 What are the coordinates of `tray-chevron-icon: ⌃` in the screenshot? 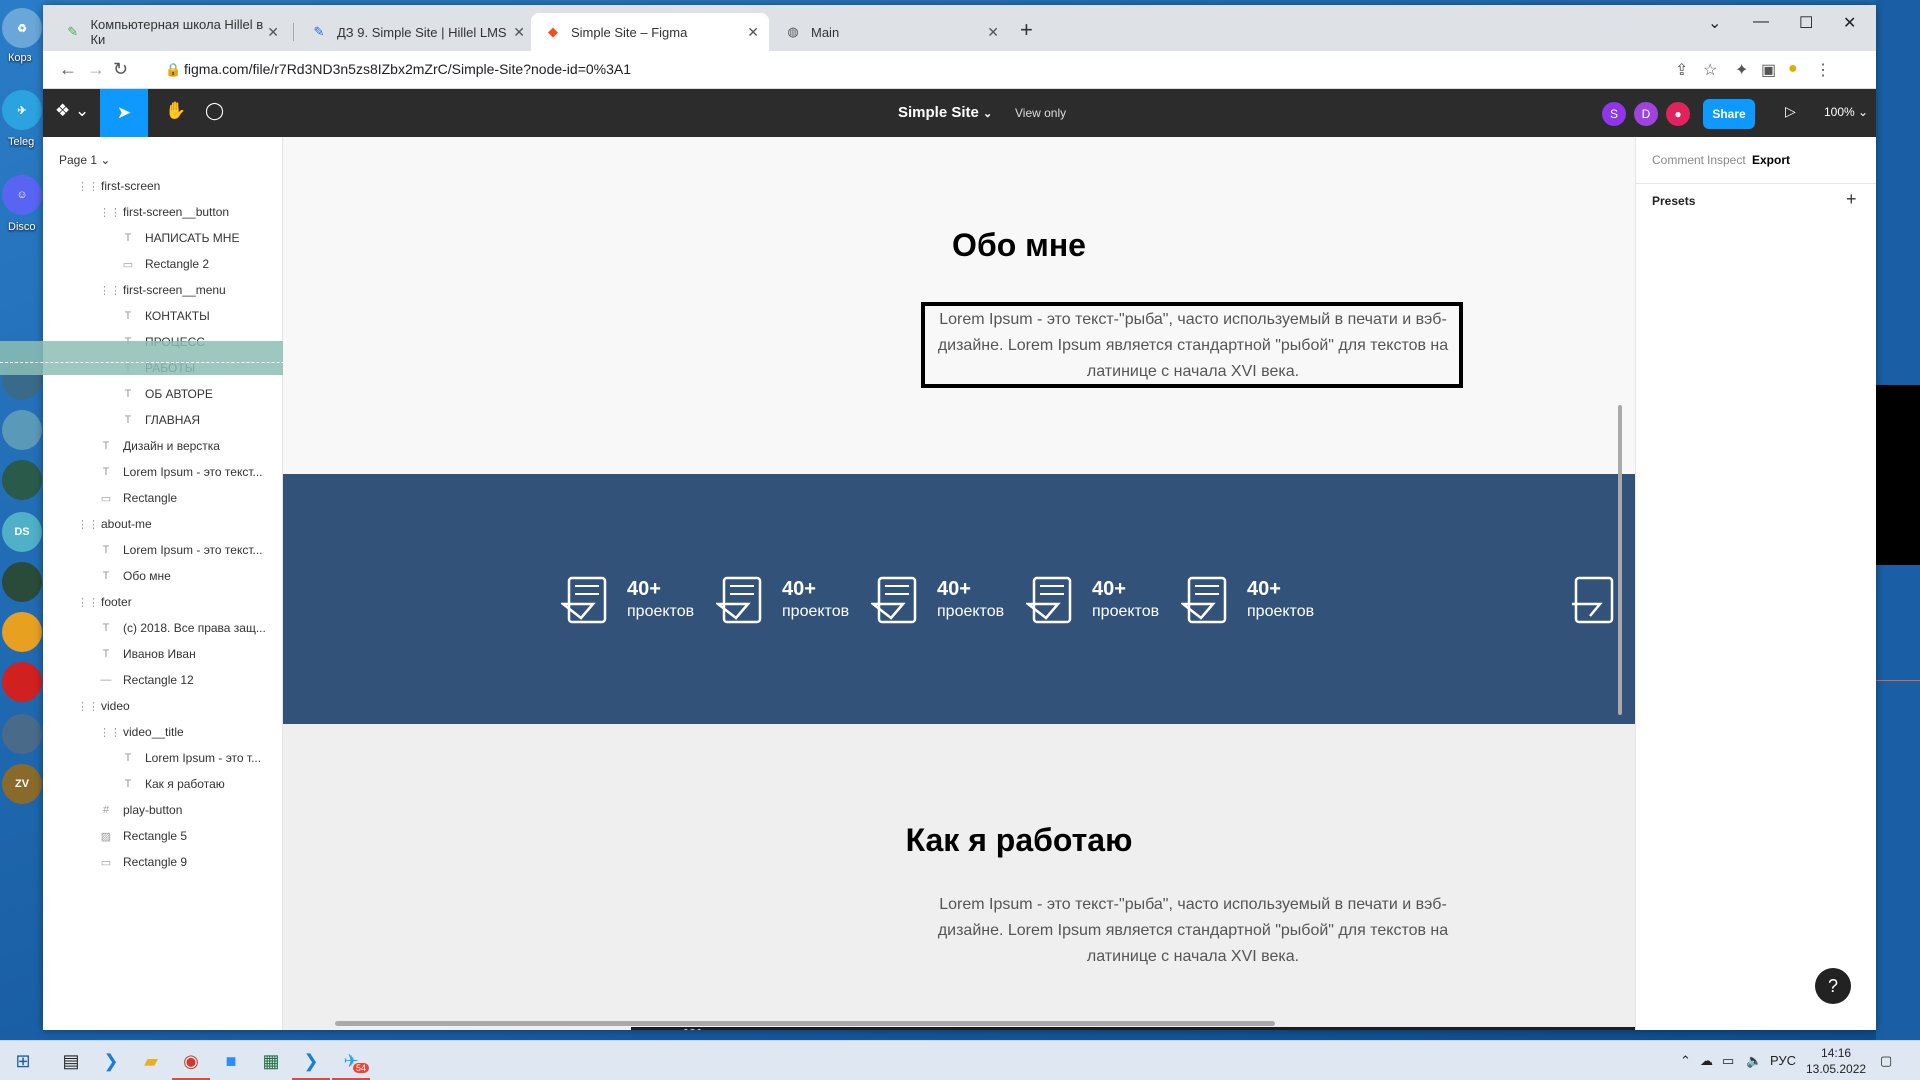 It's located at (1685, 1061).